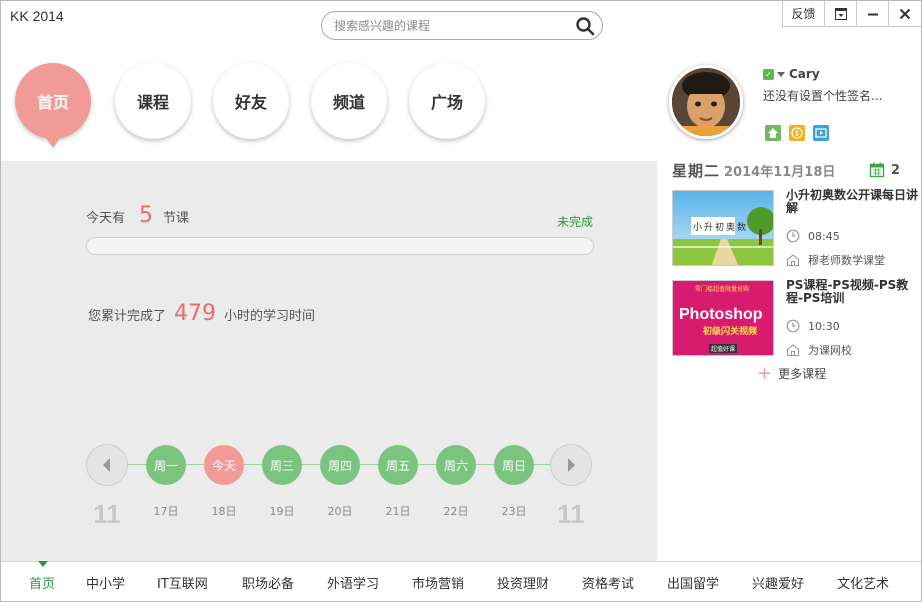 This screenshot has width=922, height=602. I want to click on minimize-button, so click(873, 13).